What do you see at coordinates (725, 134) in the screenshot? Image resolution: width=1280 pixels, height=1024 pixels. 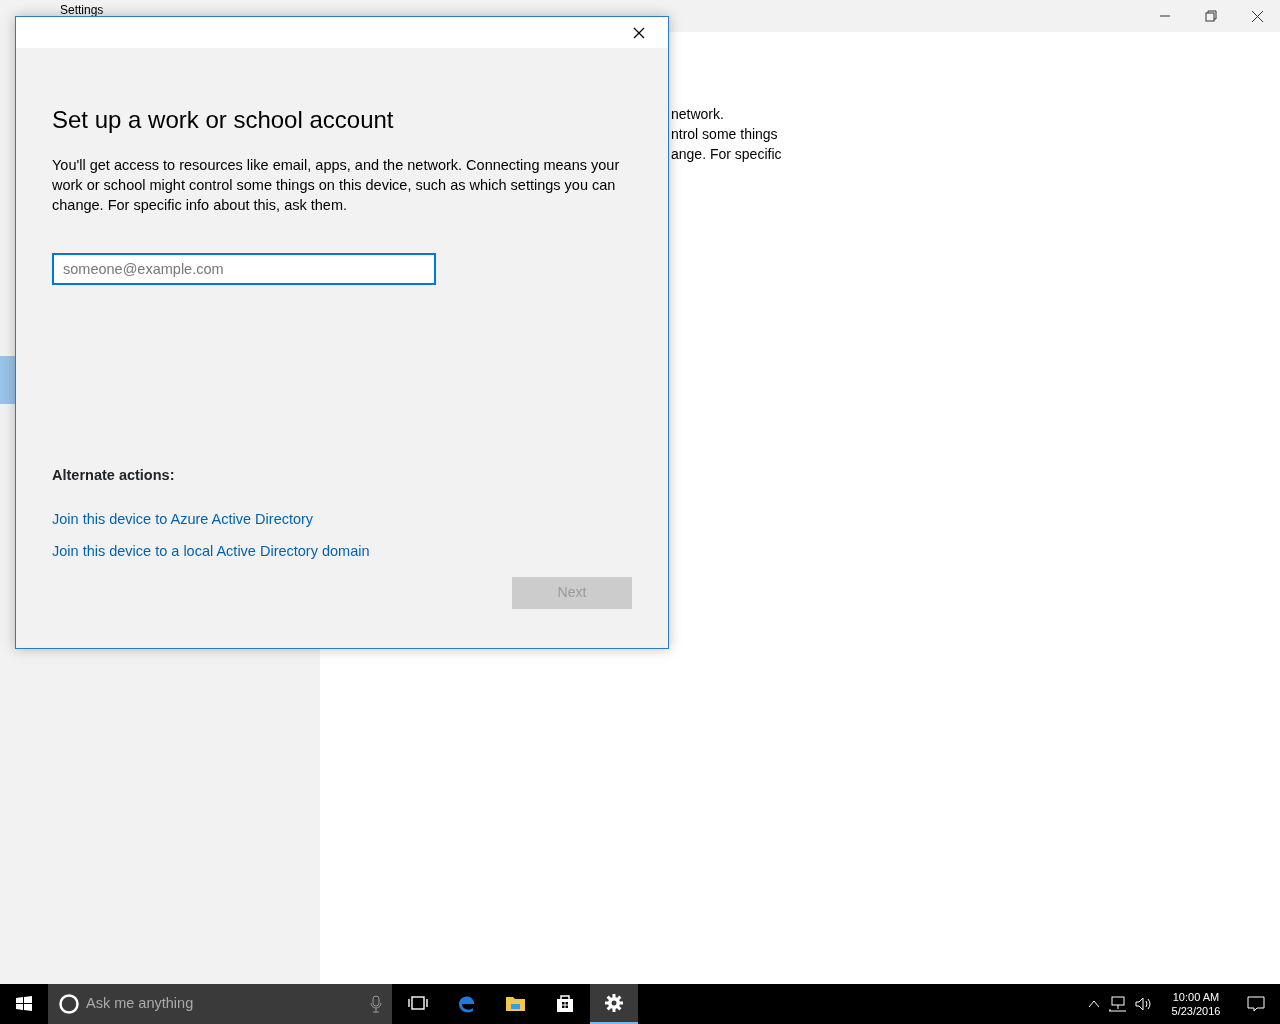 I see `body-text-line: ntrol some things` at bounding box center [725, 134].